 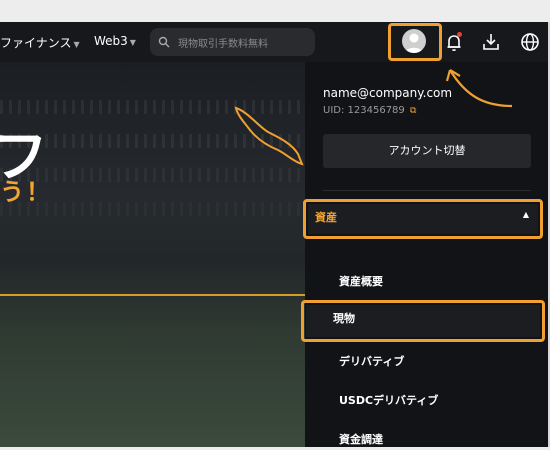 I want to click on hero-figure-outline, so click(x=269, y=136).